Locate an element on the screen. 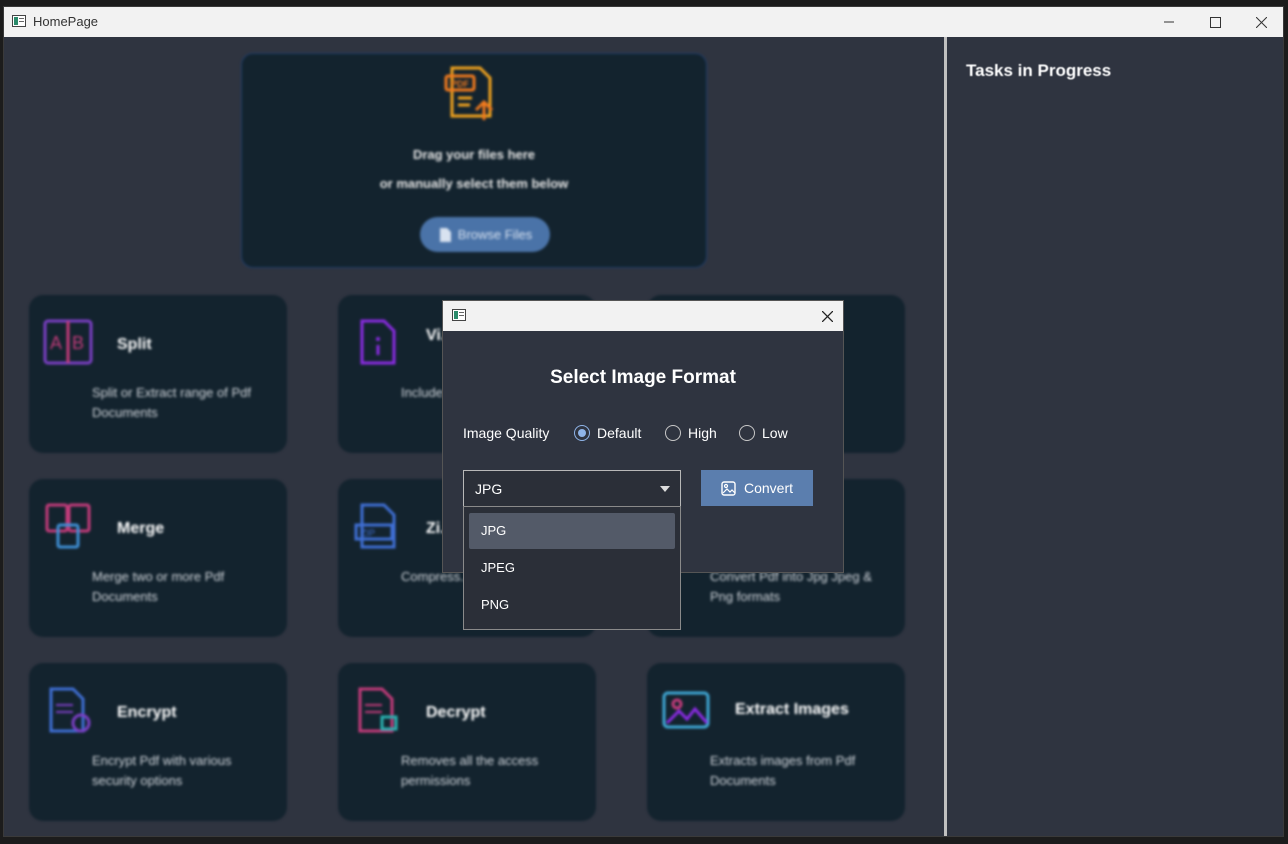 Image resolution: width=1288 pixels, height=844 pixels. format-select-value: JPG is located at coordinates (489, 489).